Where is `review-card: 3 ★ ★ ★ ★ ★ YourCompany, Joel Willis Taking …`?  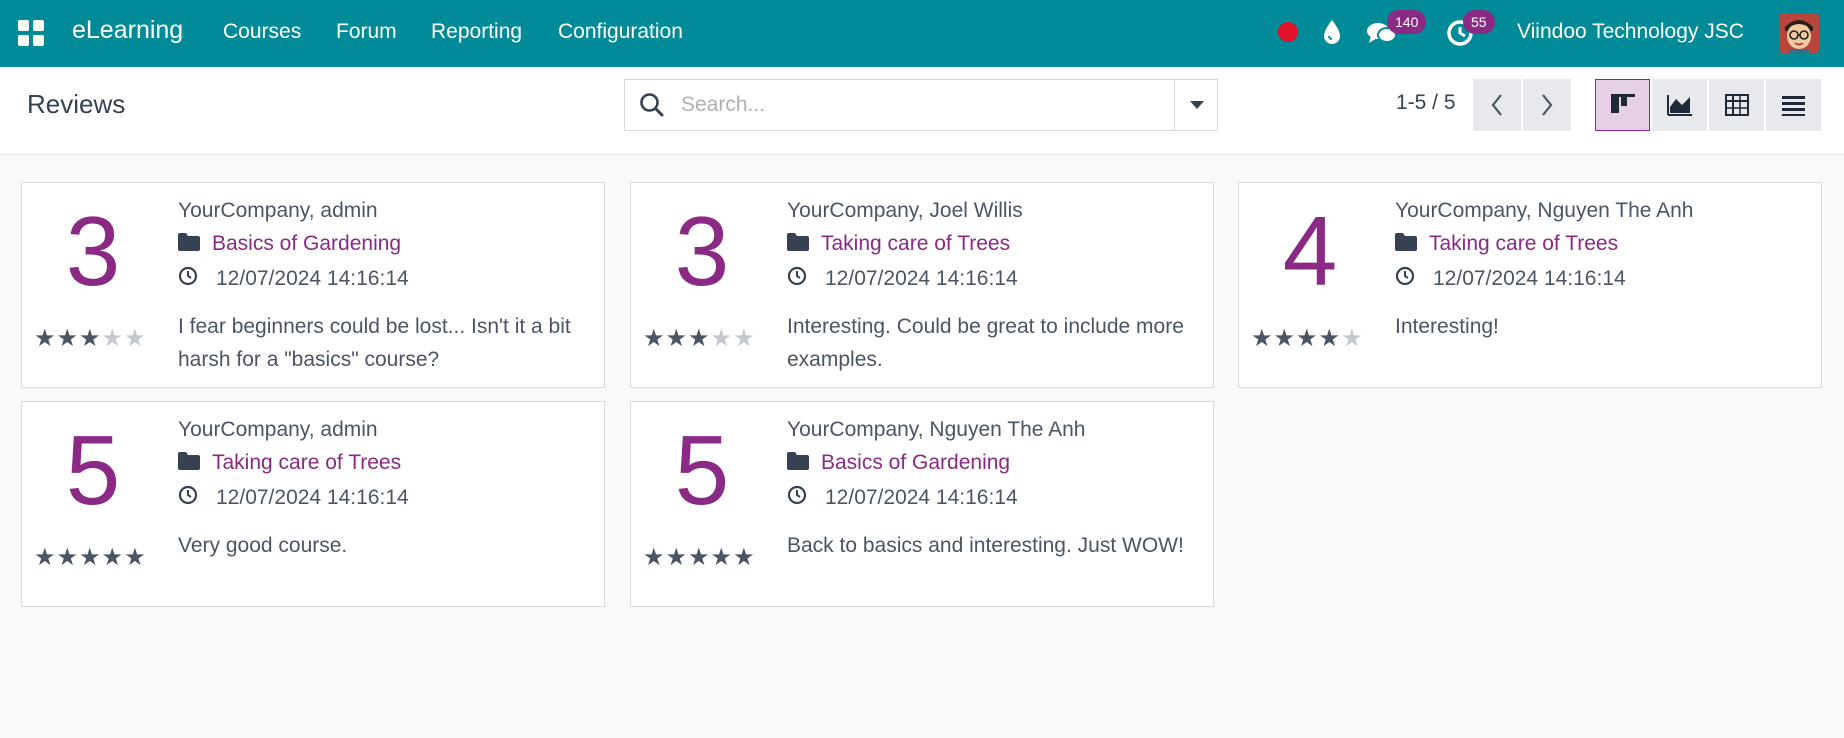 review-card: 3 ★ ★ ★ ★ ★ YourCompany, Joel Willis Taking … is located at coordinates (922, 285).